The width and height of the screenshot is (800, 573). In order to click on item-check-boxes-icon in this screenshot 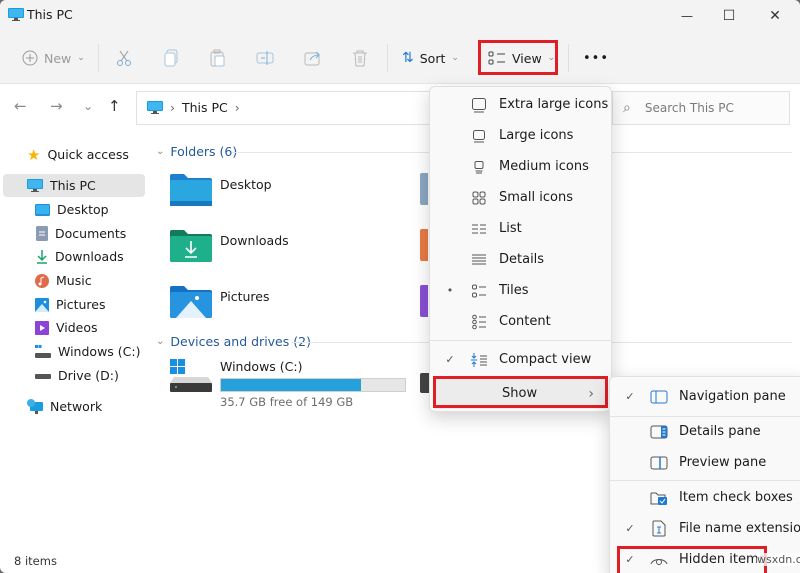, I will do `click(659, 498)`.